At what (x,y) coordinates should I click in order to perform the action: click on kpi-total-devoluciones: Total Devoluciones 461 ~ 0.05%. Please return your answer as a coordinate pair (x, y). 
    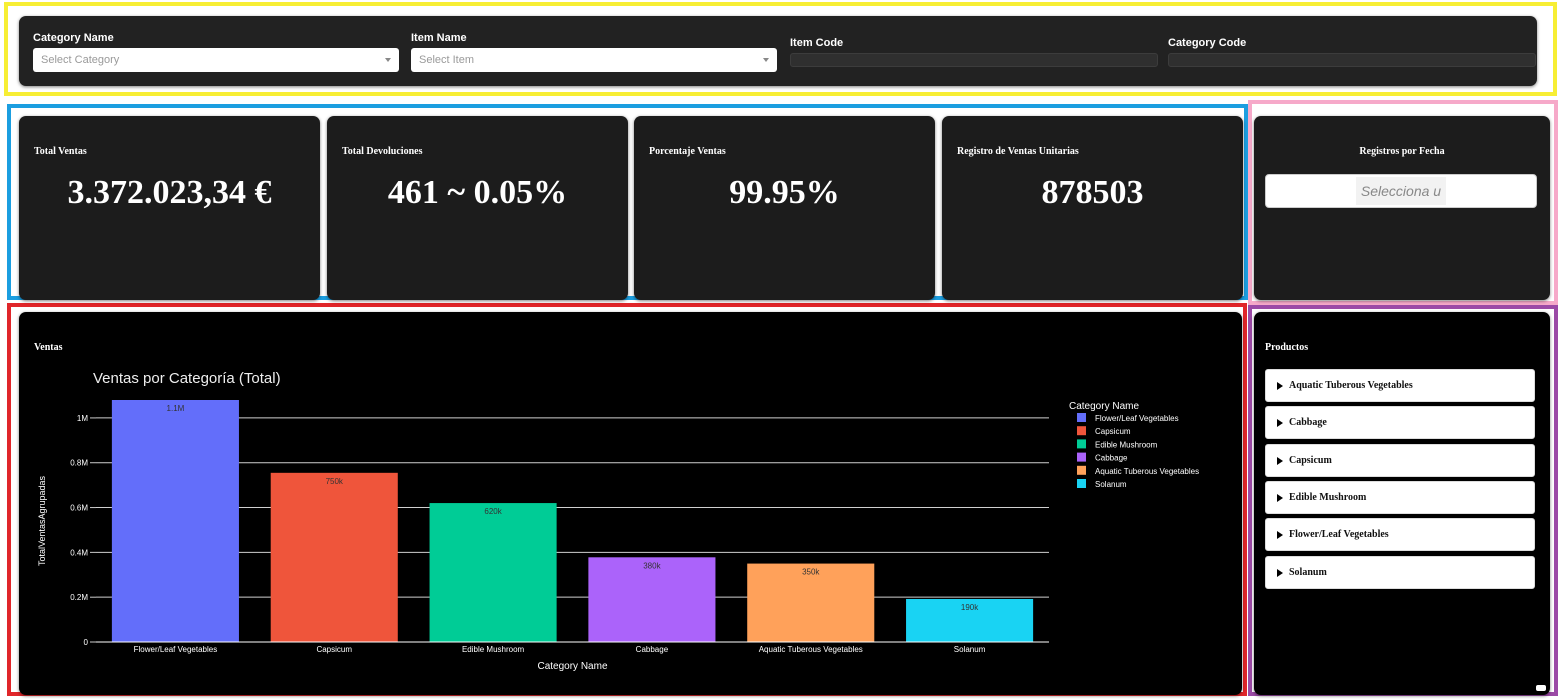
    Looking at the image, I should click on (477, 208).